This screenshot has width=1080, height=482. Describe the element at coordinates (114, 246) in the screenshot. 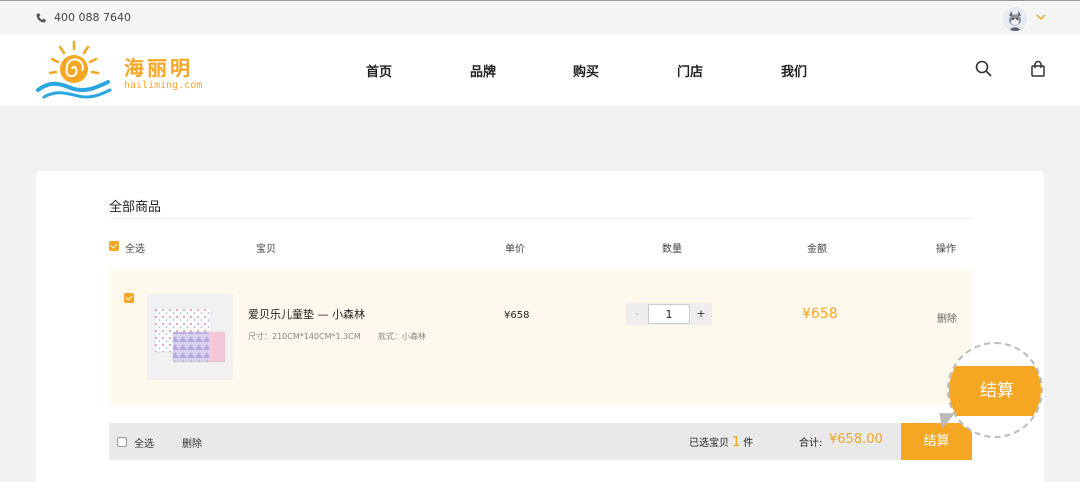

I see `select-all-checkbox` at that location.